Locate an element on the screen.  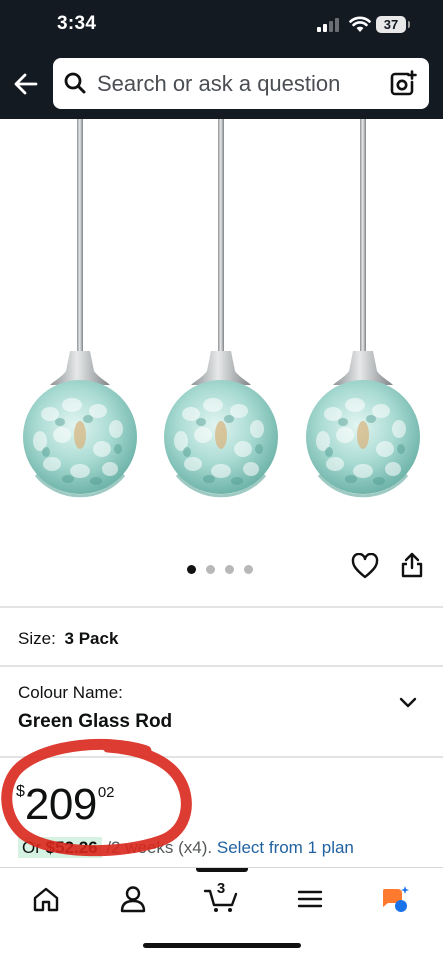
search-bar: Search or ask a question is located at coordinates (241, 83).